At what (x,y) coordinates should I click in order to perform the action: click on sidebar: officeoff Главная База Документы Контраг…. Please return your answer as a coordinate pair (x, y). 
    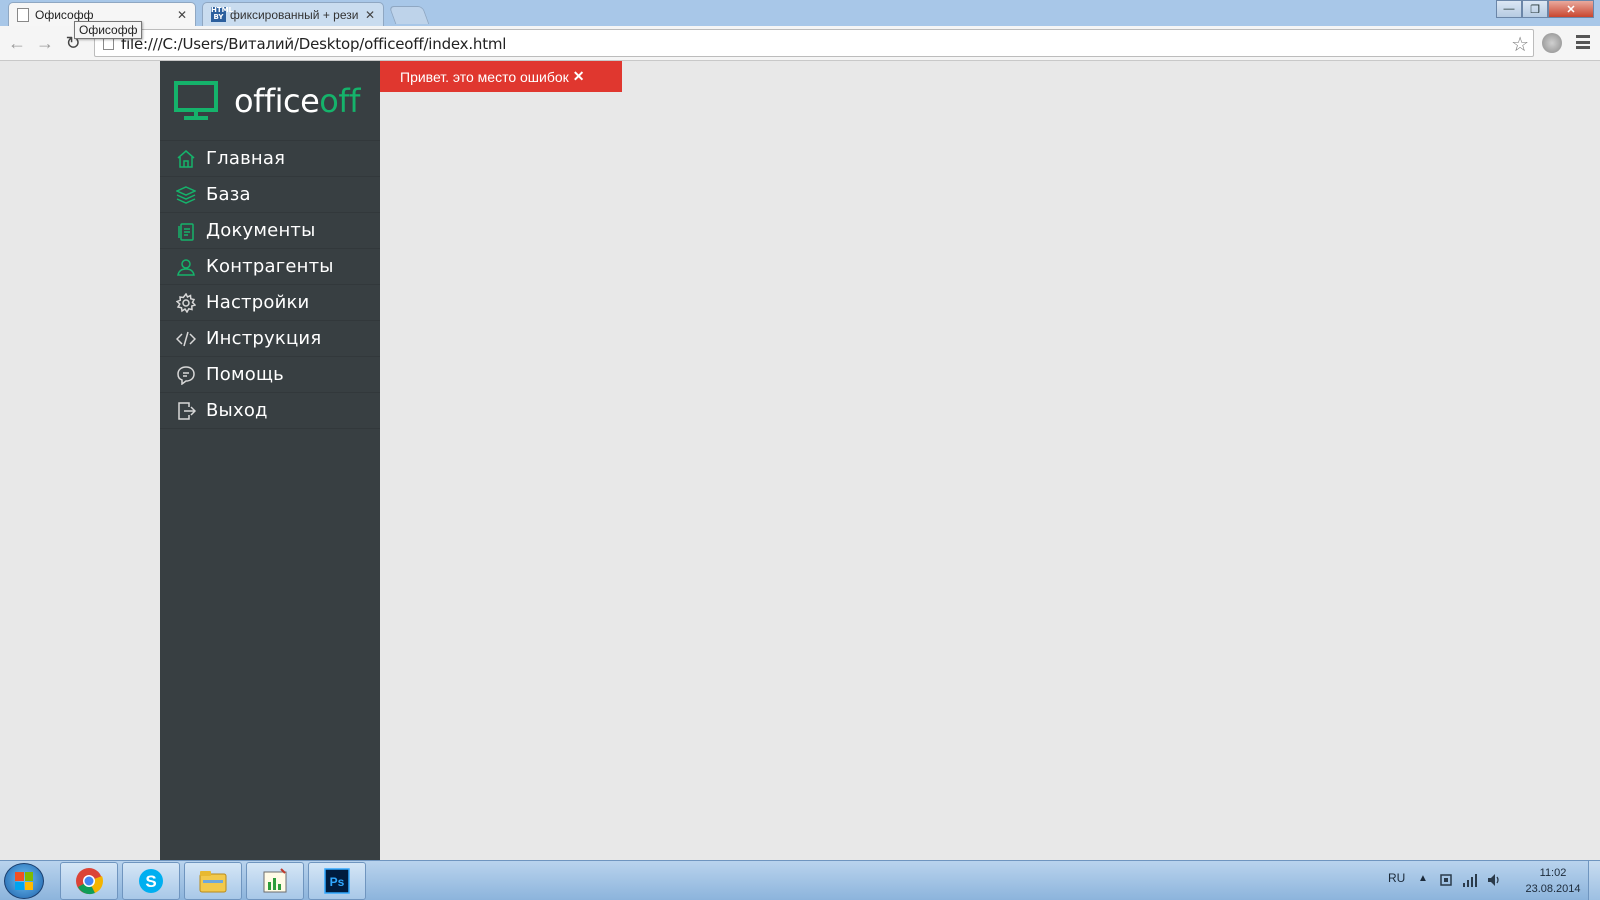
    Looking at the image, I should click on (270, 460).